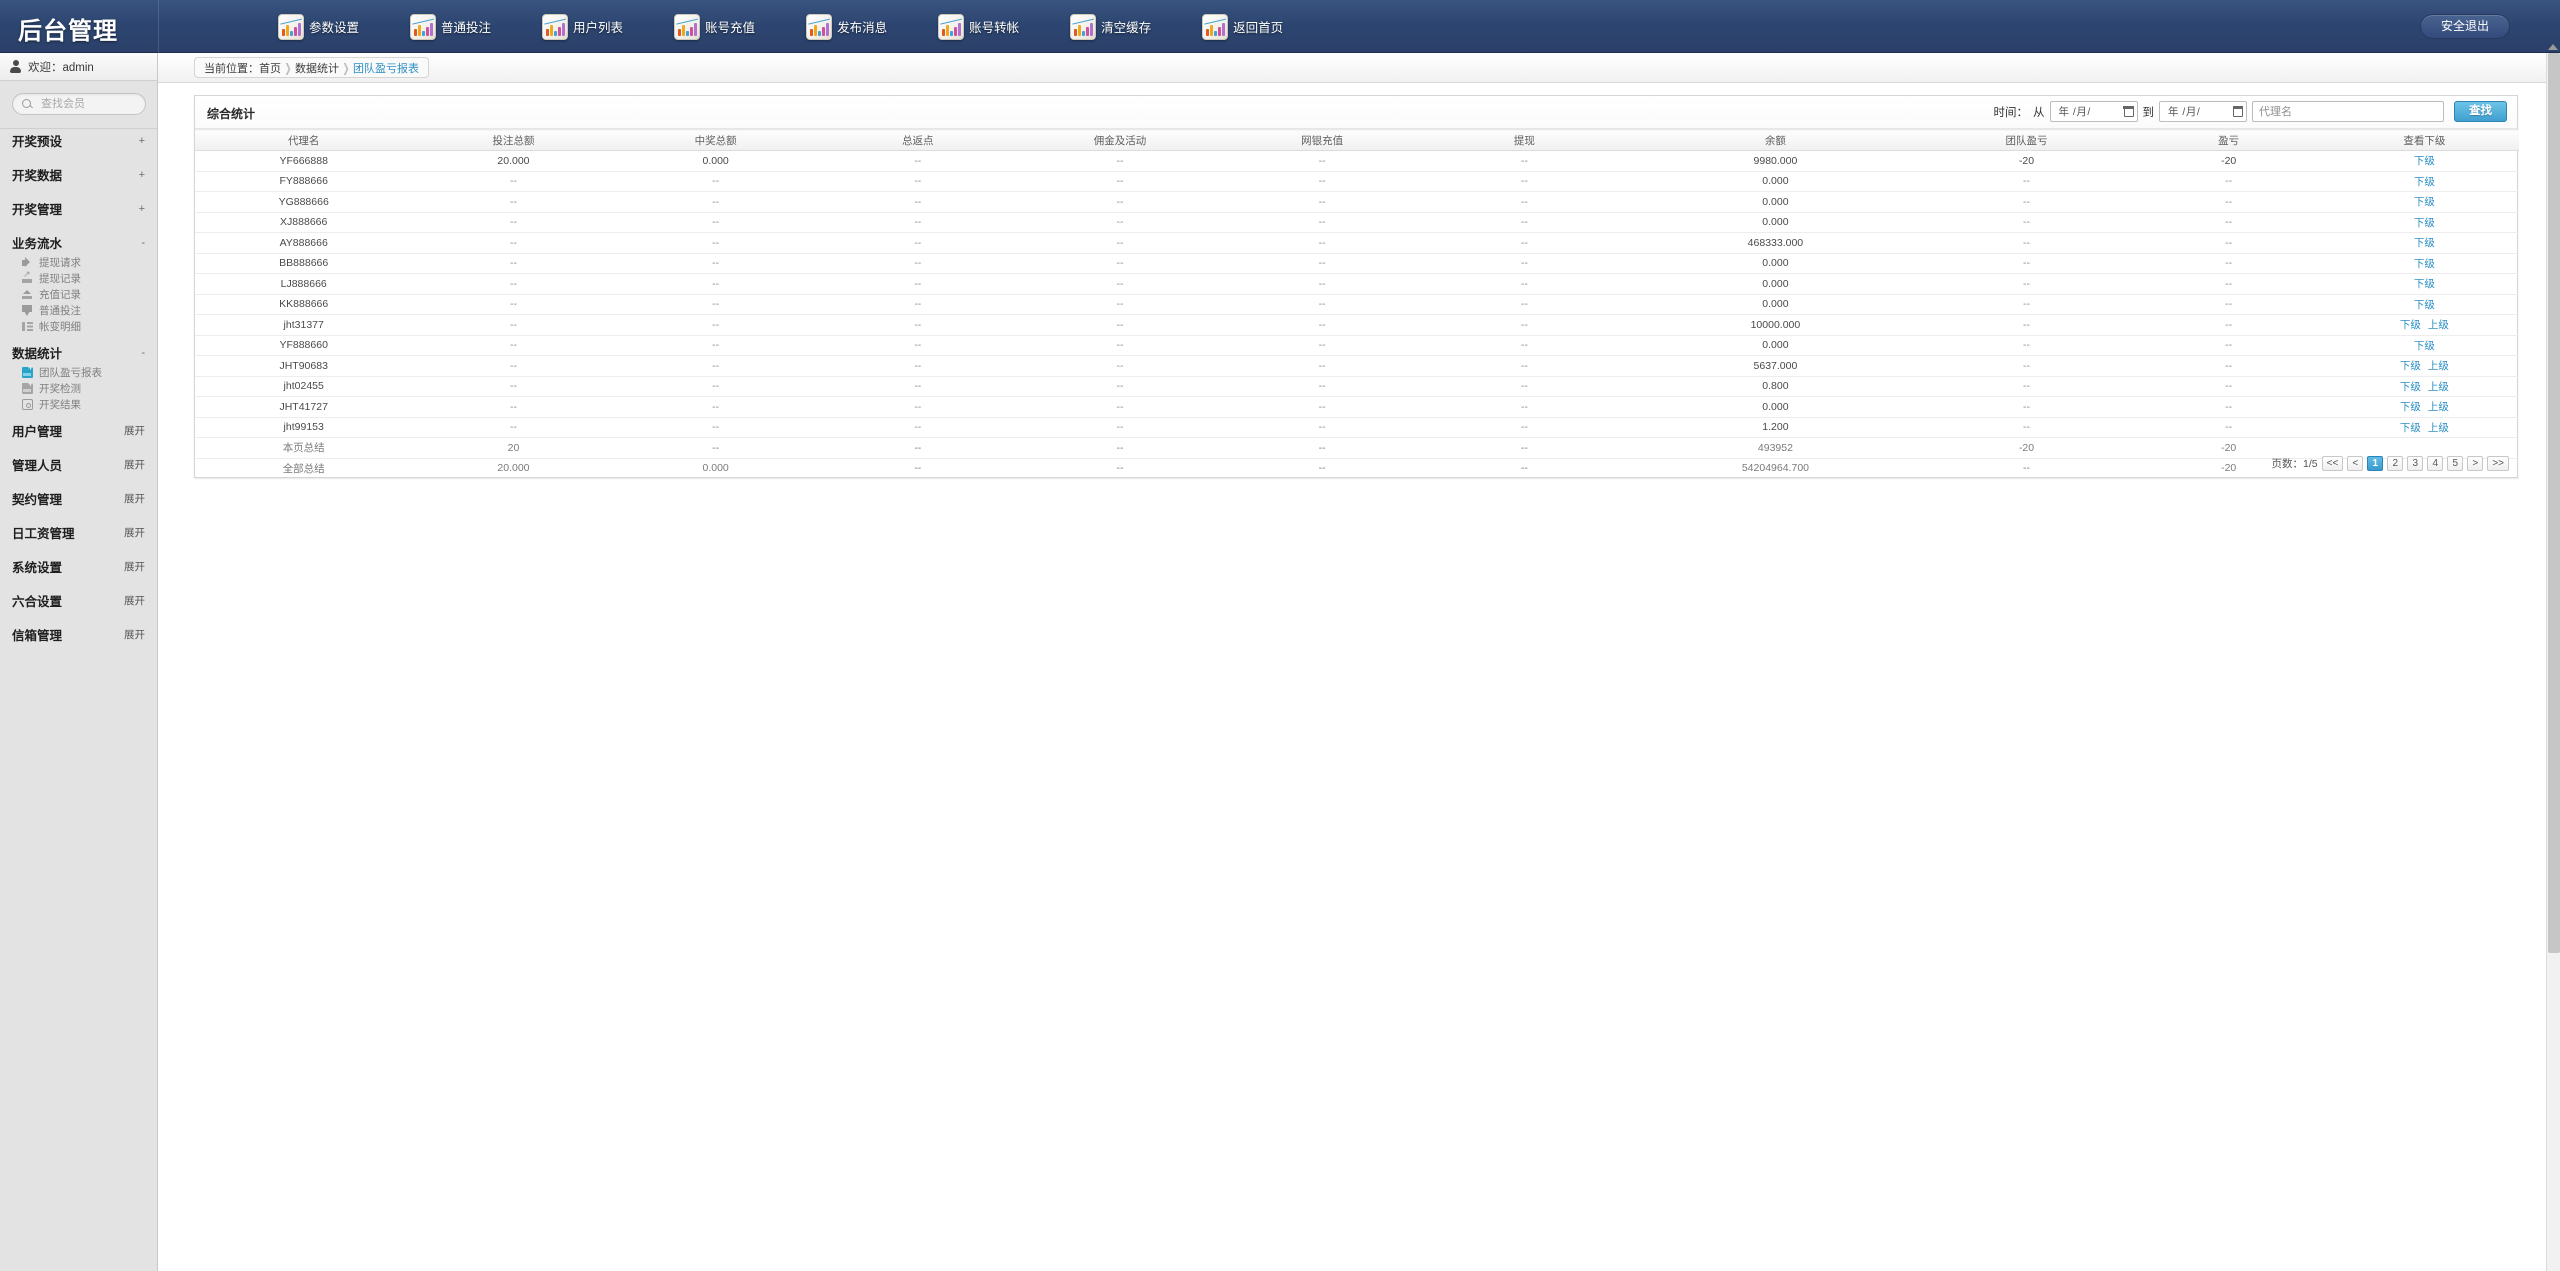  What do you see at coordinates (270, 68) in the screenshot?
I see `breadcrumb-item-home: 首页` at bounding box center [270, 68].